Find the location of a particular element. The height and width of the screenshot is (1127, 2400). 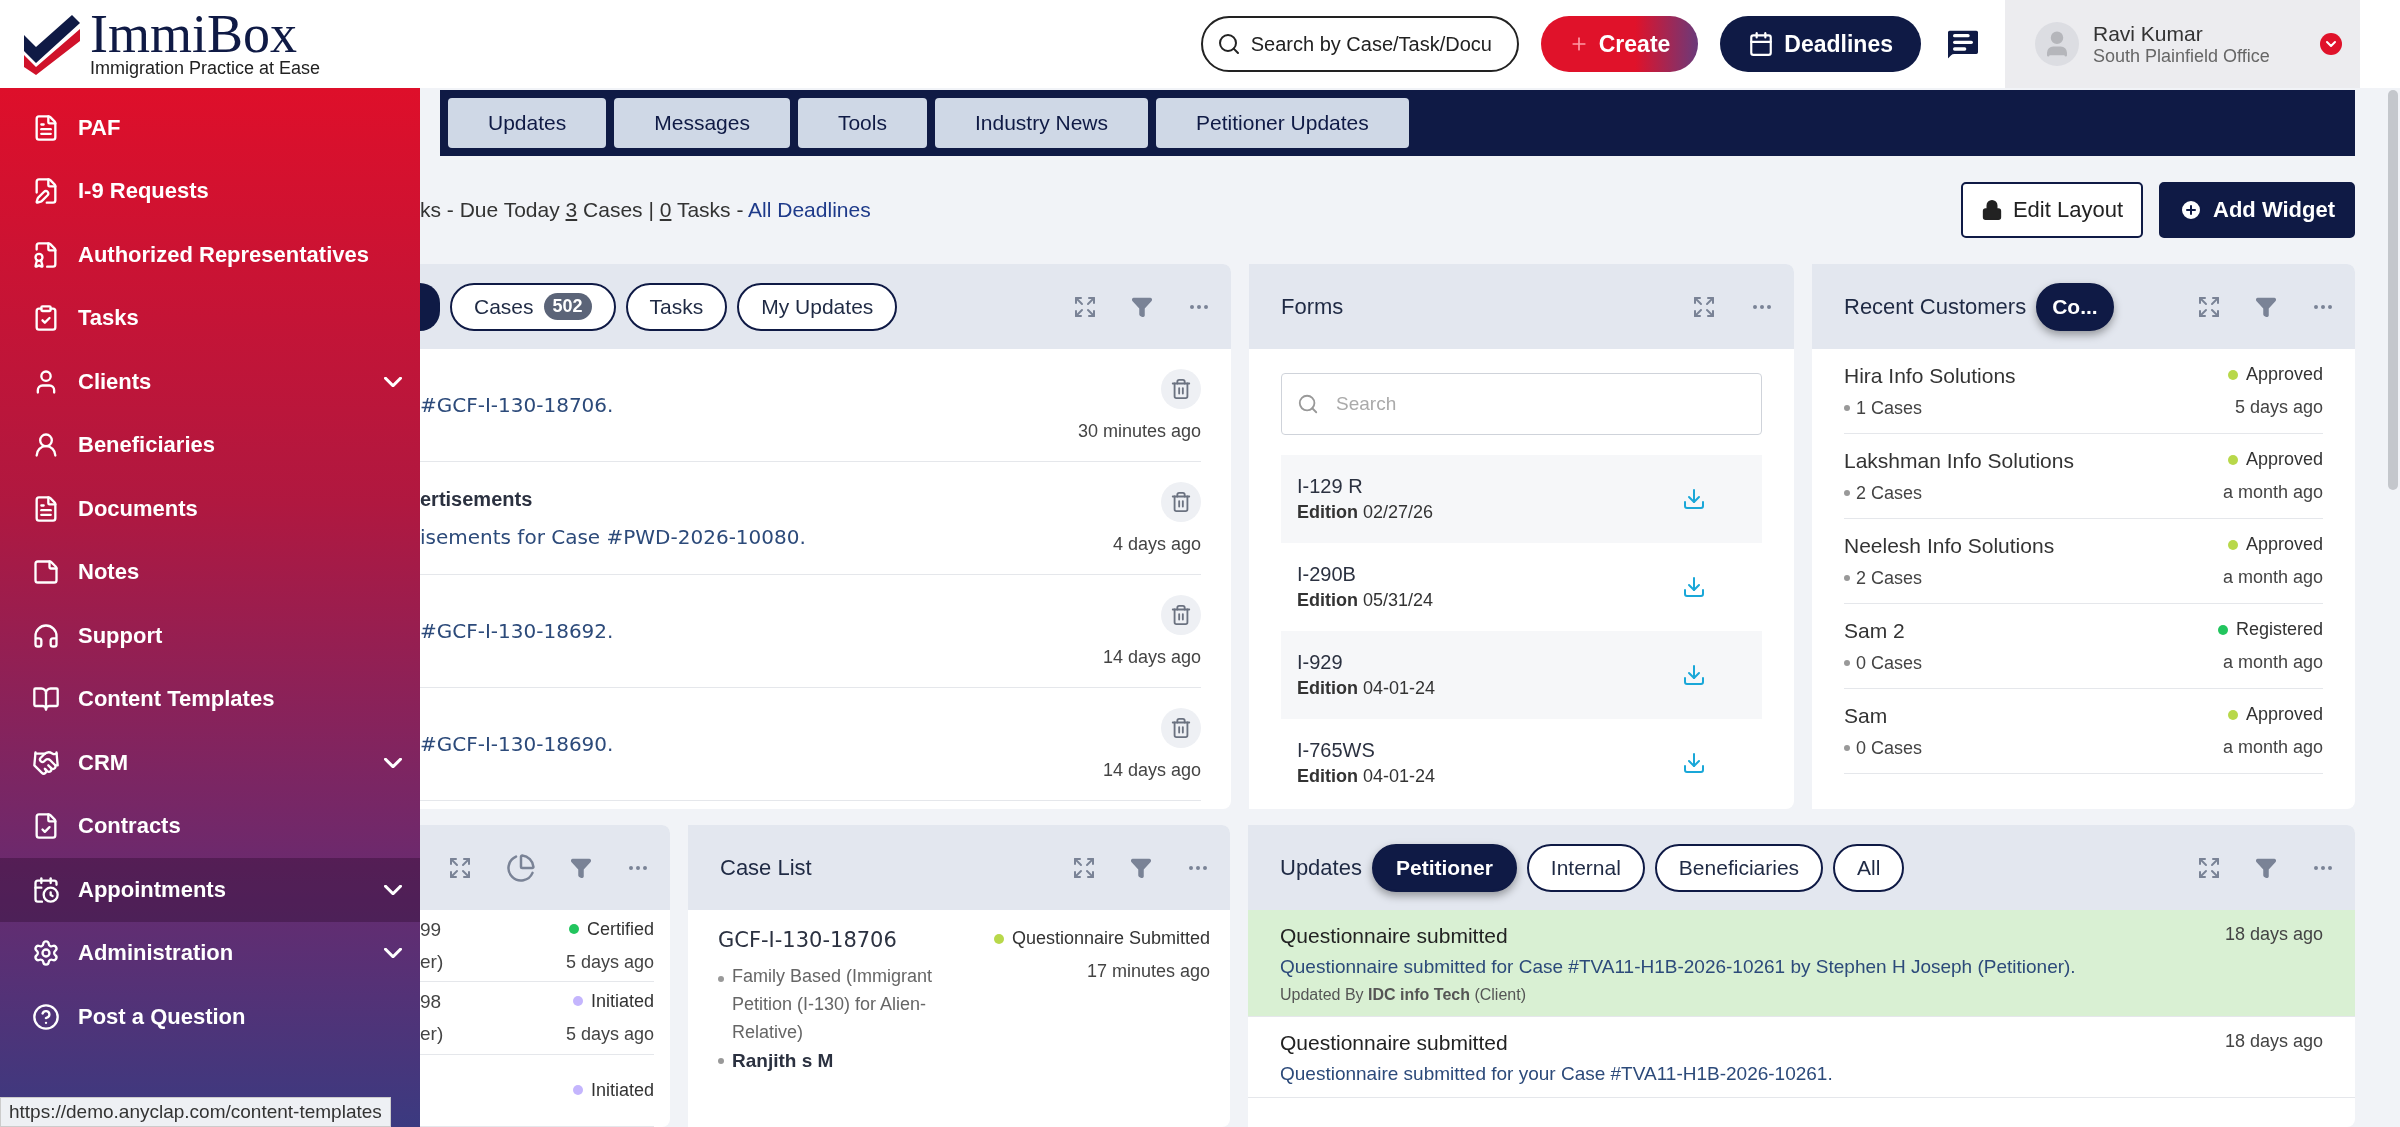

deadlines-button: Deadlines is located at coordinates (1820, 44).